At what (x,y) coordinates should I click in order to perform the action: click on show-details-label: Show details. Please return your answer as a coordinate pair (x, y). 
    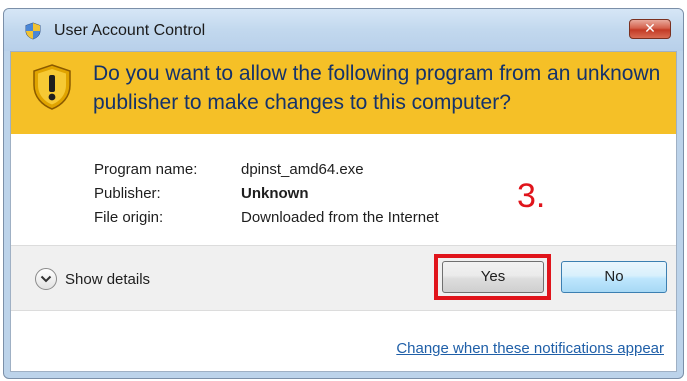
    Looking at the image, I should click on (107, 279).